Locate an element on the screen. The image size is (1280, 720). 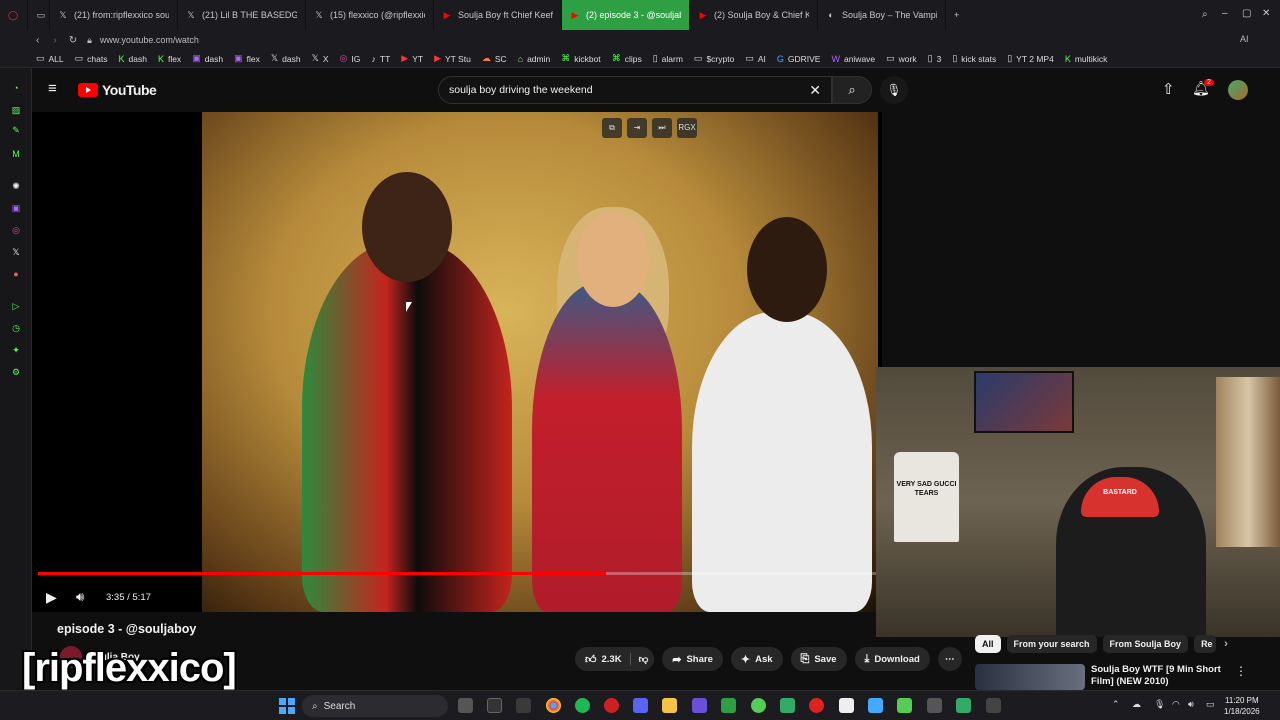
sidebar-history-icon: ◷ is located at coordinates (16, 328).